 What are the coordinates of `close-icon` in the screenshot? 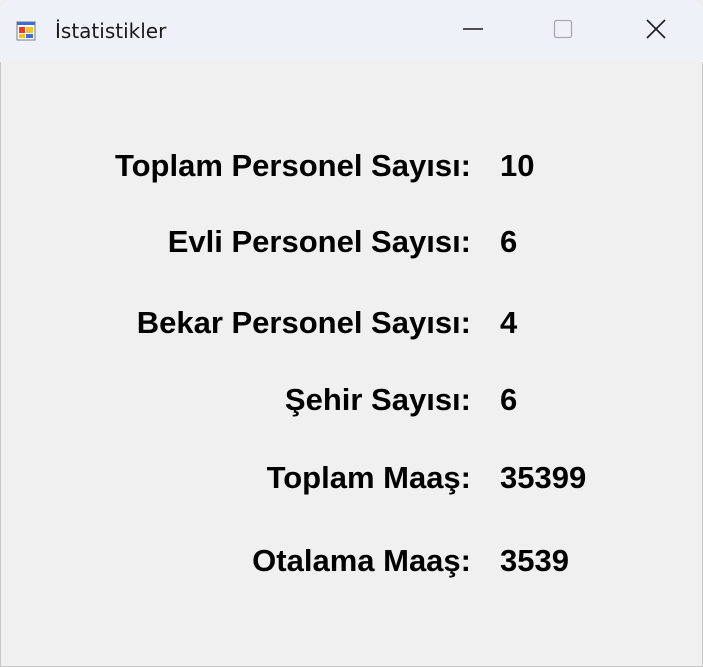 It's located at (656, 31).